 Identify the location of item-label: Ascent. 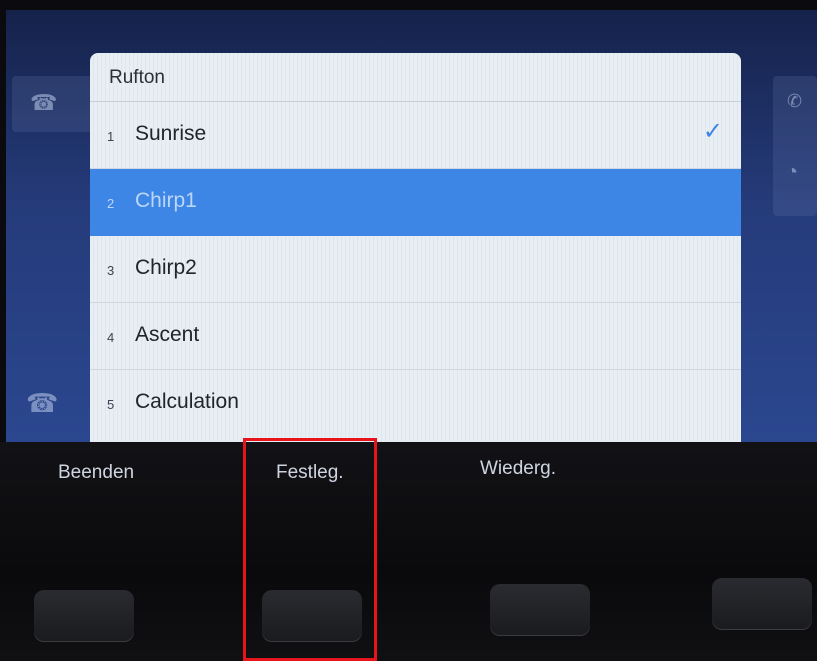
(167, 334).